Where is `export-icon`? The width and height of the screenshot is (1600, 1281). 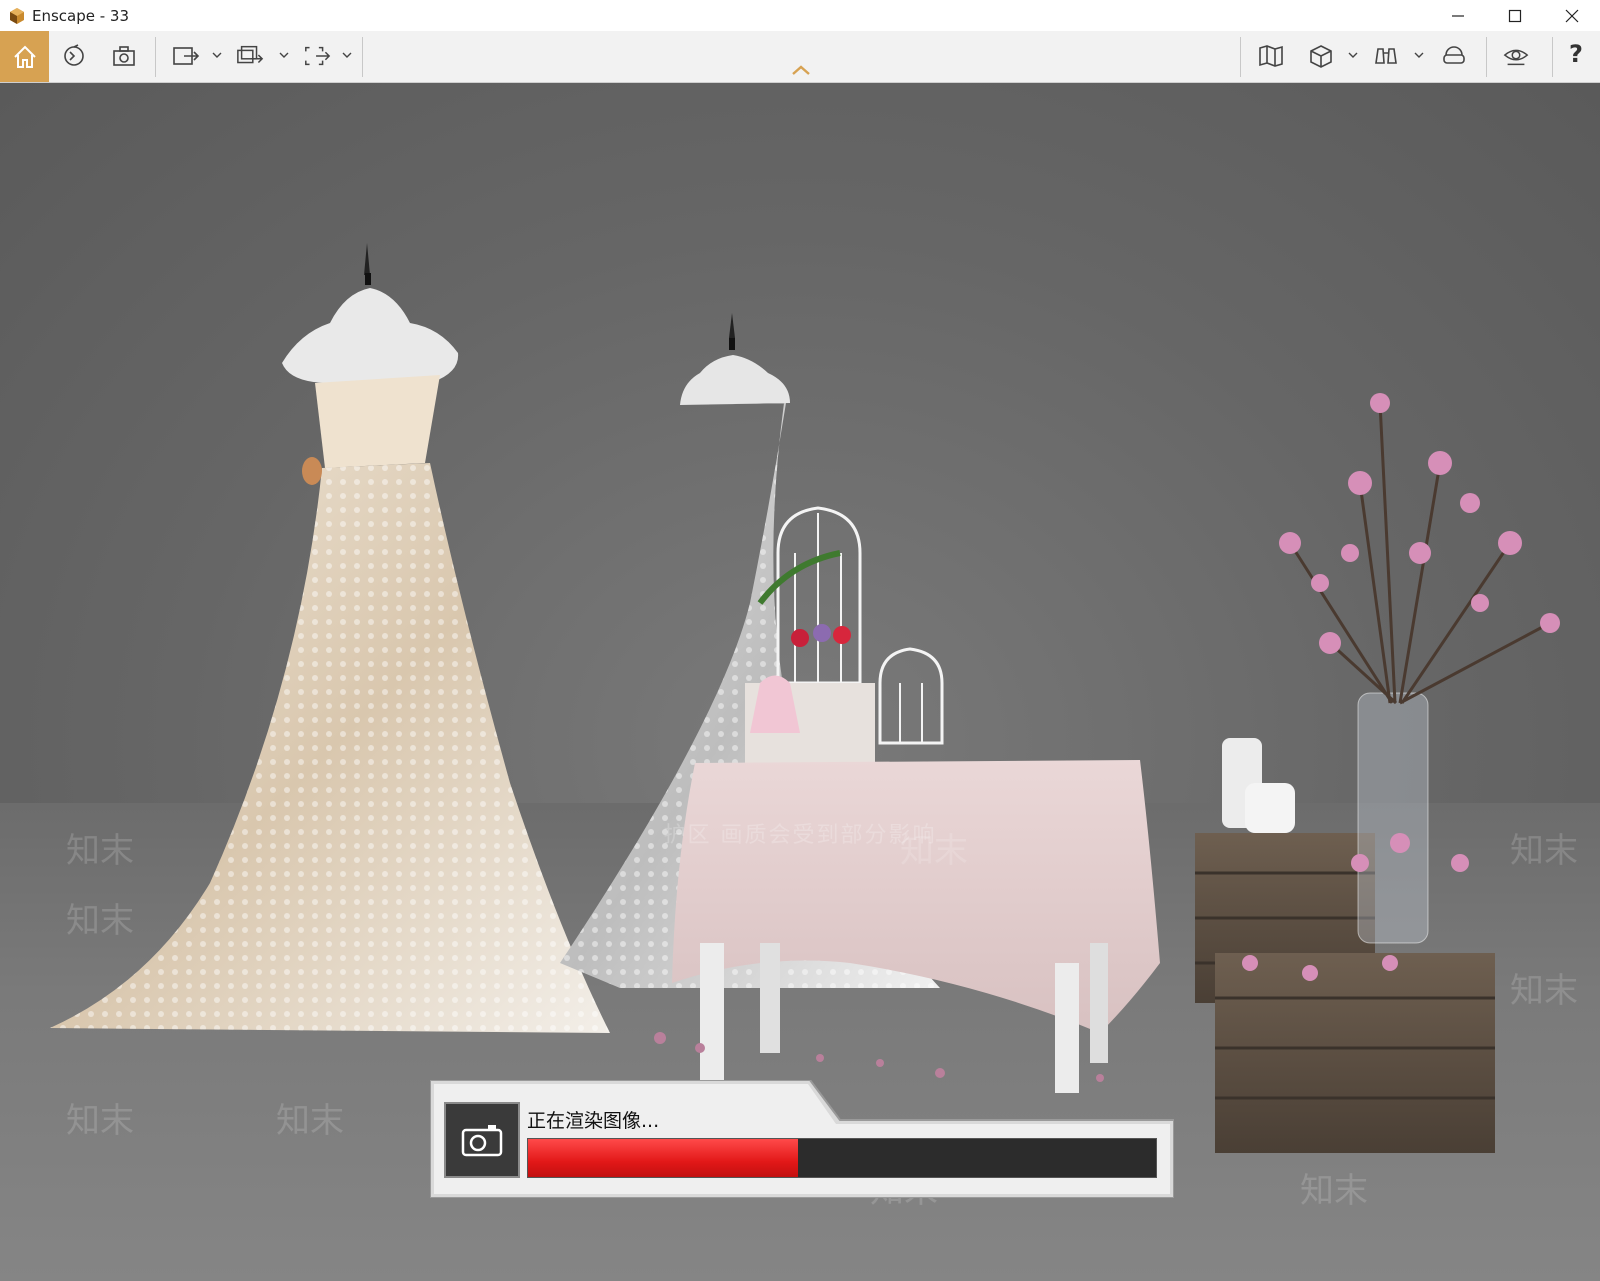 export-icon is located at coordinates (186, 56).